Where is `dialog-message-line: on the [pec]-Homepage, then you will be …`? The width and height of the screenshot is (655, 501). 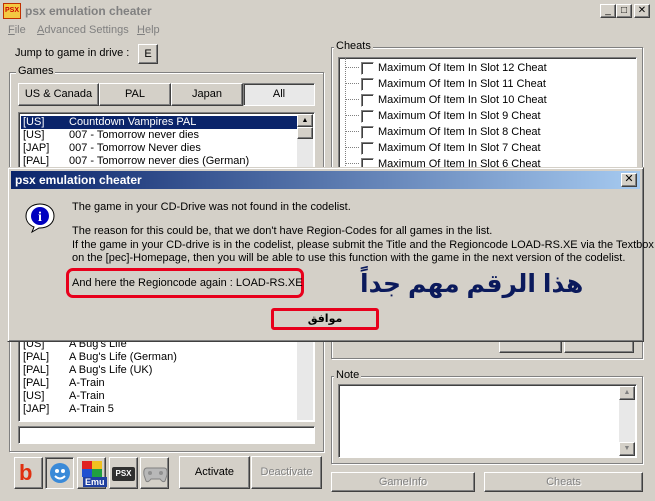 dialog-message-line: on the [pec]-Homepage, then you will be … is located at coordinates (349, 258).